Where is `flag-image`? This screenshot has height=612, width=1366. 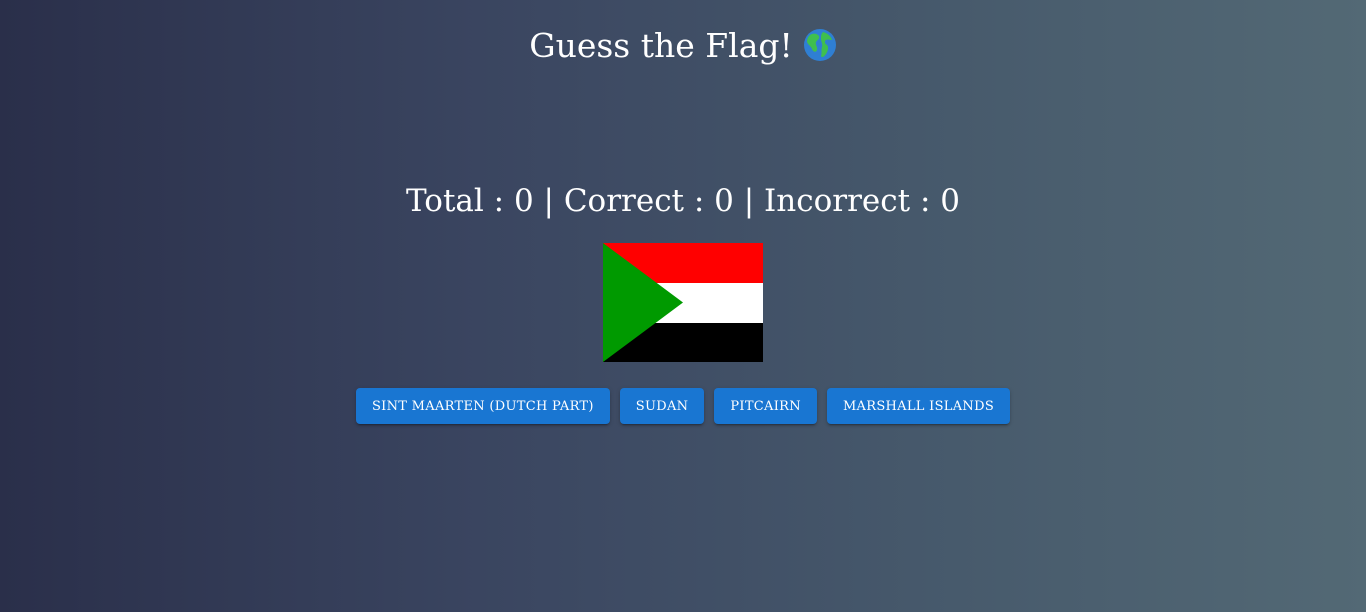
flag-image is located at coordinates (683, 302).